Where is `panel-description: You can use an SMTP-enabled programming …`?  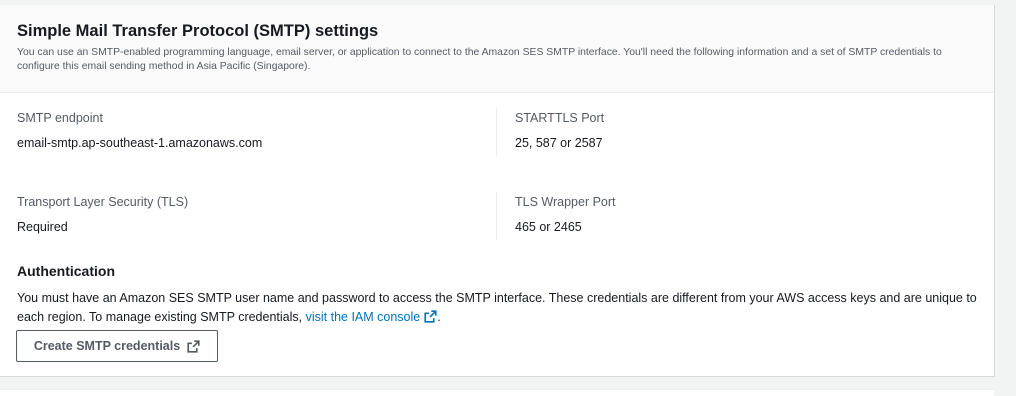 panel-description: You can use an SMTP-enabled programming … is located at coordinates (479, 59).